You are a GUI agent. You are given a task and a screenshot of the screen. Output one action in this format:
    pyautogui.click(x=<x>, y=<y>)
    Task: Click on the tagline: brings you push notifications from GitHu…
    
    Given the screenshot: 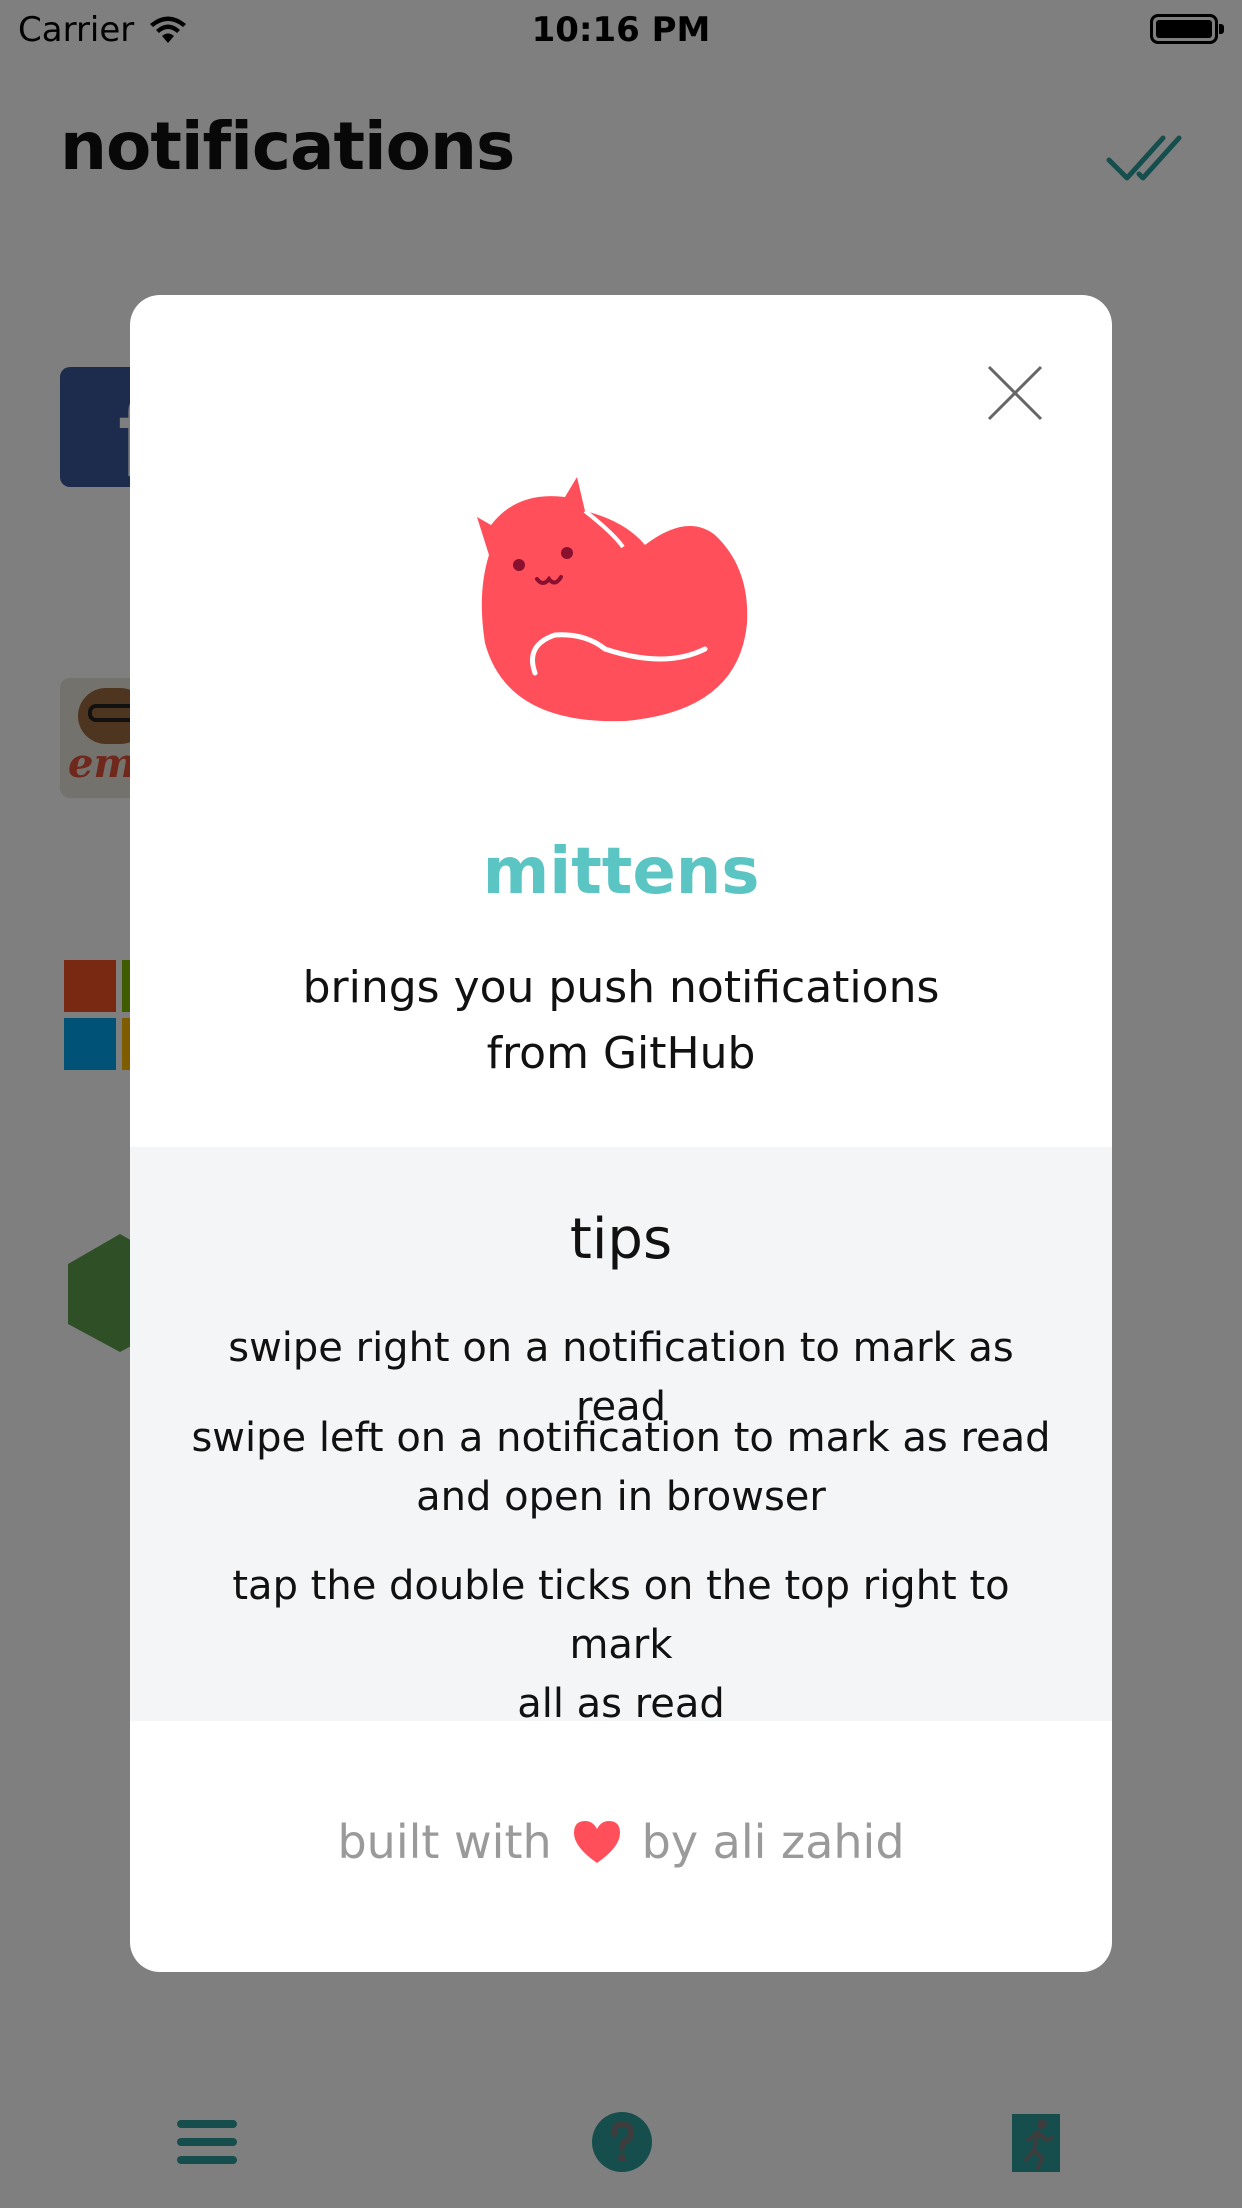 What is the action you would take?
    pyautogui.click(x=621, y=1021)
    